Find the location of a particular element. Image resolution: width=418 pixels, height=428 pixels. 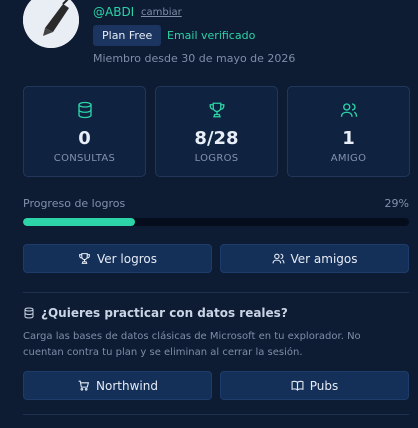

achievement-progress-bar is located at coordinates (216, 222).